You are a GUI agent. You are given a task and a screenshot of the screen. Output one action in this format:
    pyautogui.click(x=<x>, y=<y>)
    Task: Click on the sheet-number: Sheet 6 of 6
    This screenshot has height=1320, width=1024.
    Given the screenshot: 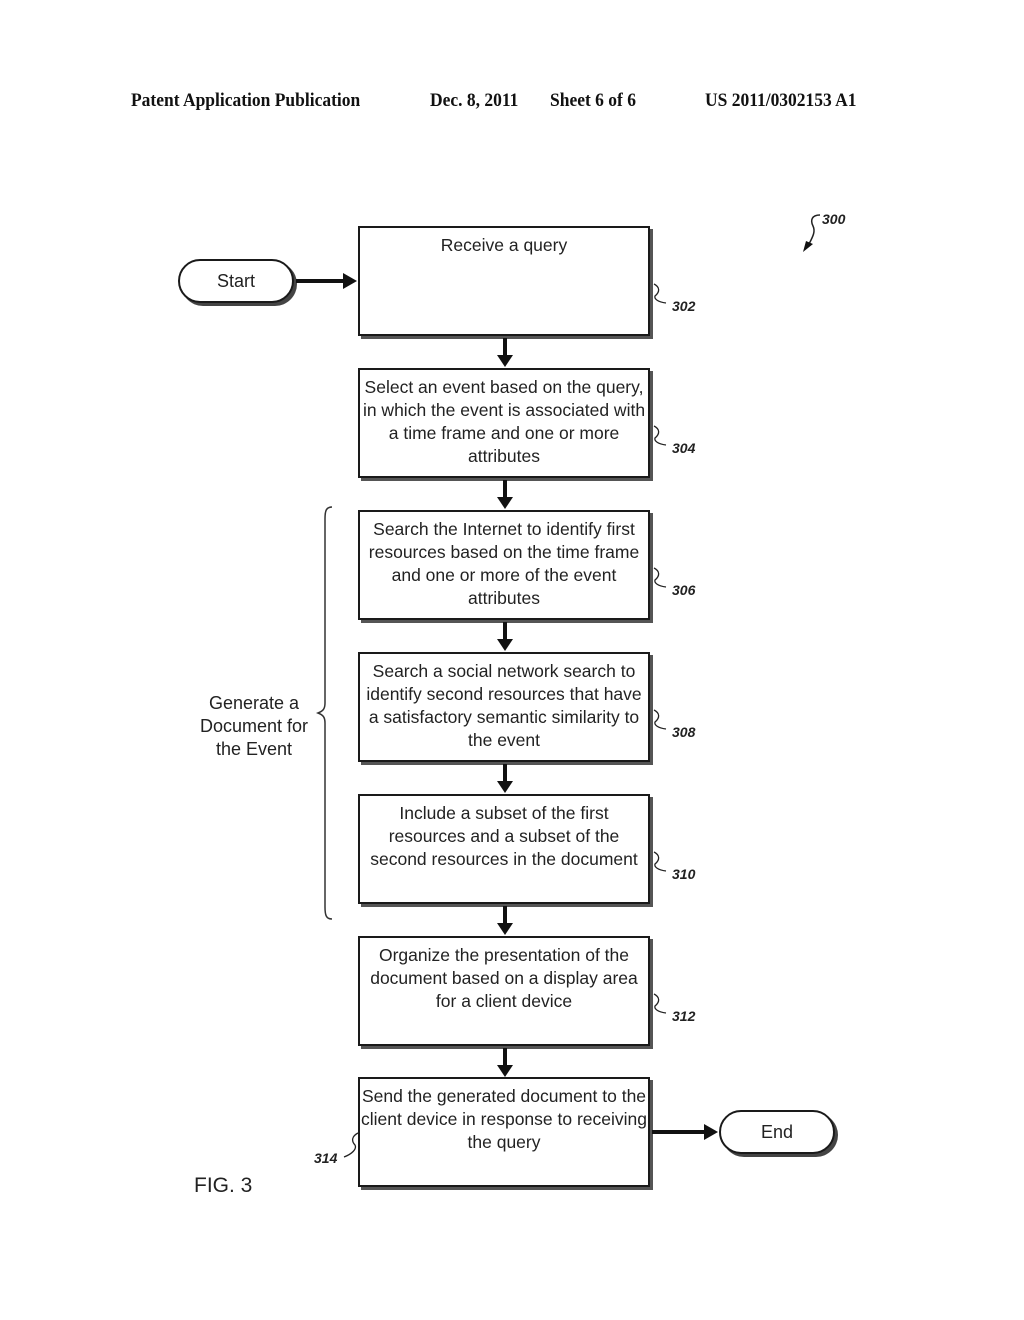 What is the action you would take?
    pyautogui.click(x=593, y=100)
    